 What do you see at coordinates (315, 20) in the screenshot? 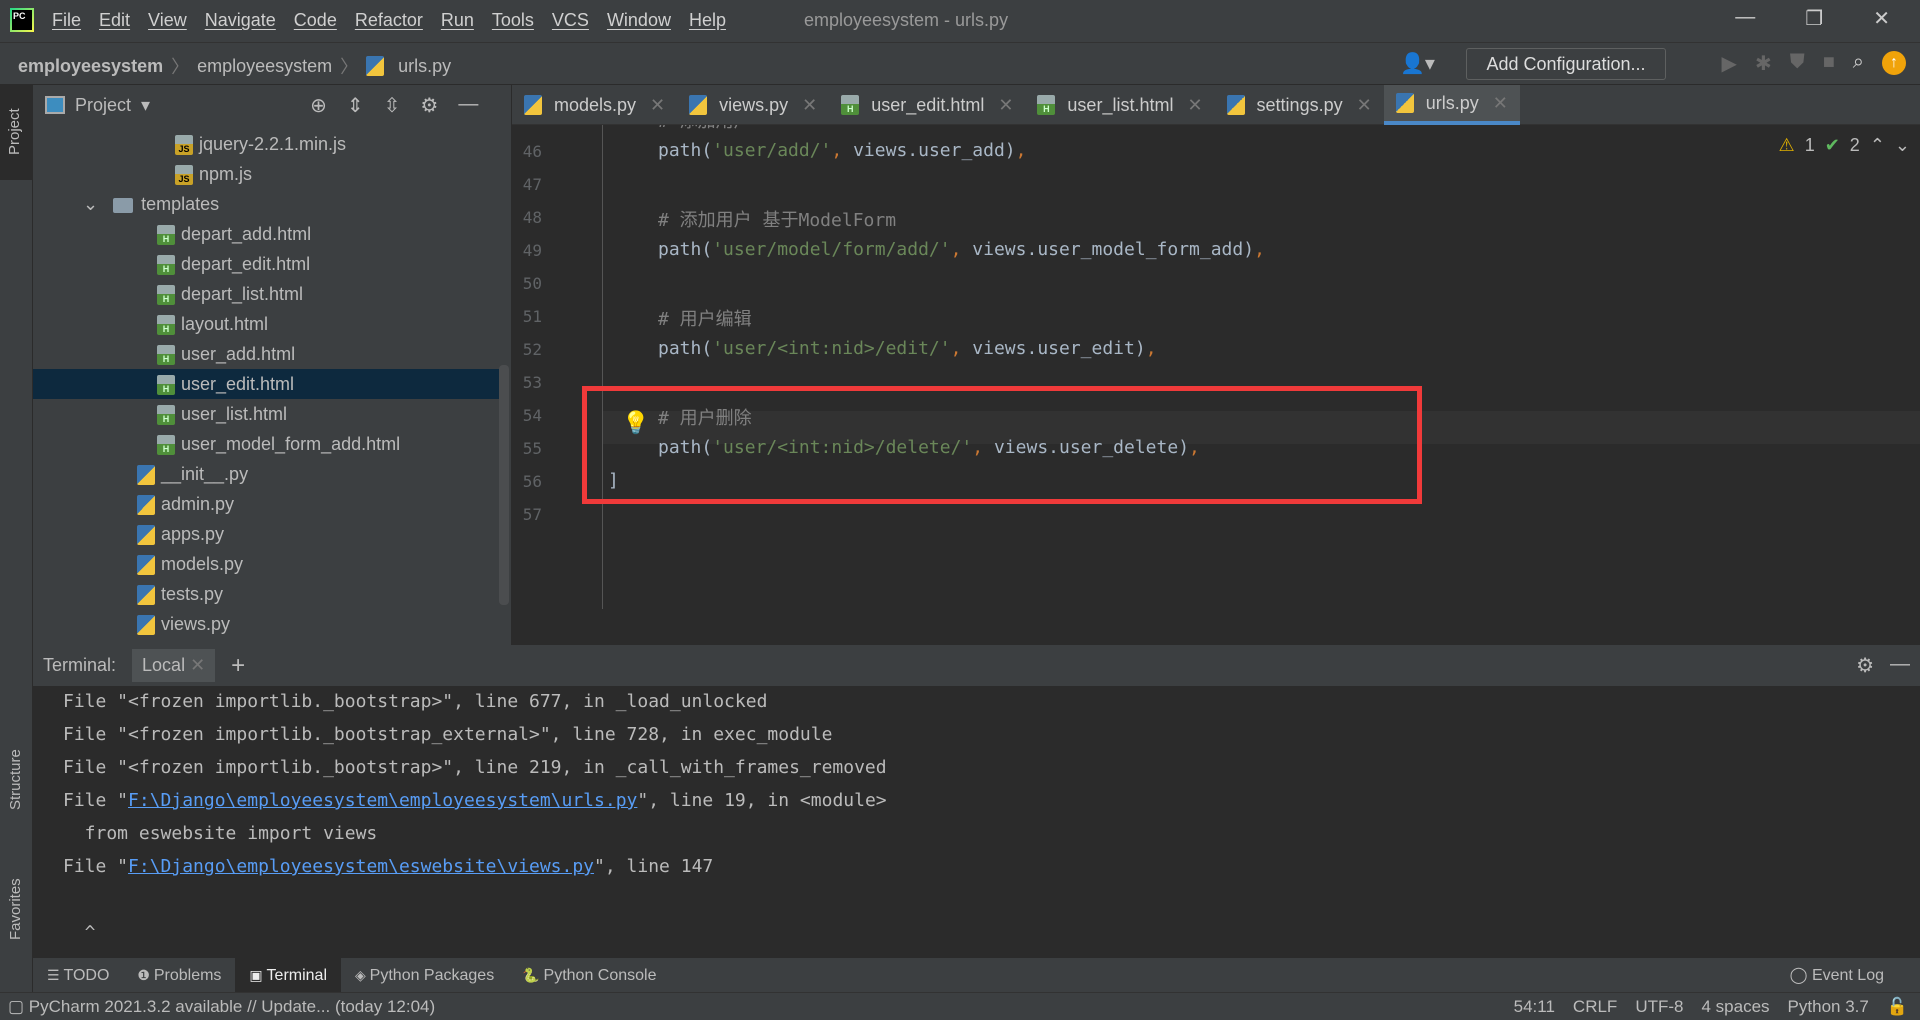
I see `menu-code: Code` at bounding box center [315, 20].